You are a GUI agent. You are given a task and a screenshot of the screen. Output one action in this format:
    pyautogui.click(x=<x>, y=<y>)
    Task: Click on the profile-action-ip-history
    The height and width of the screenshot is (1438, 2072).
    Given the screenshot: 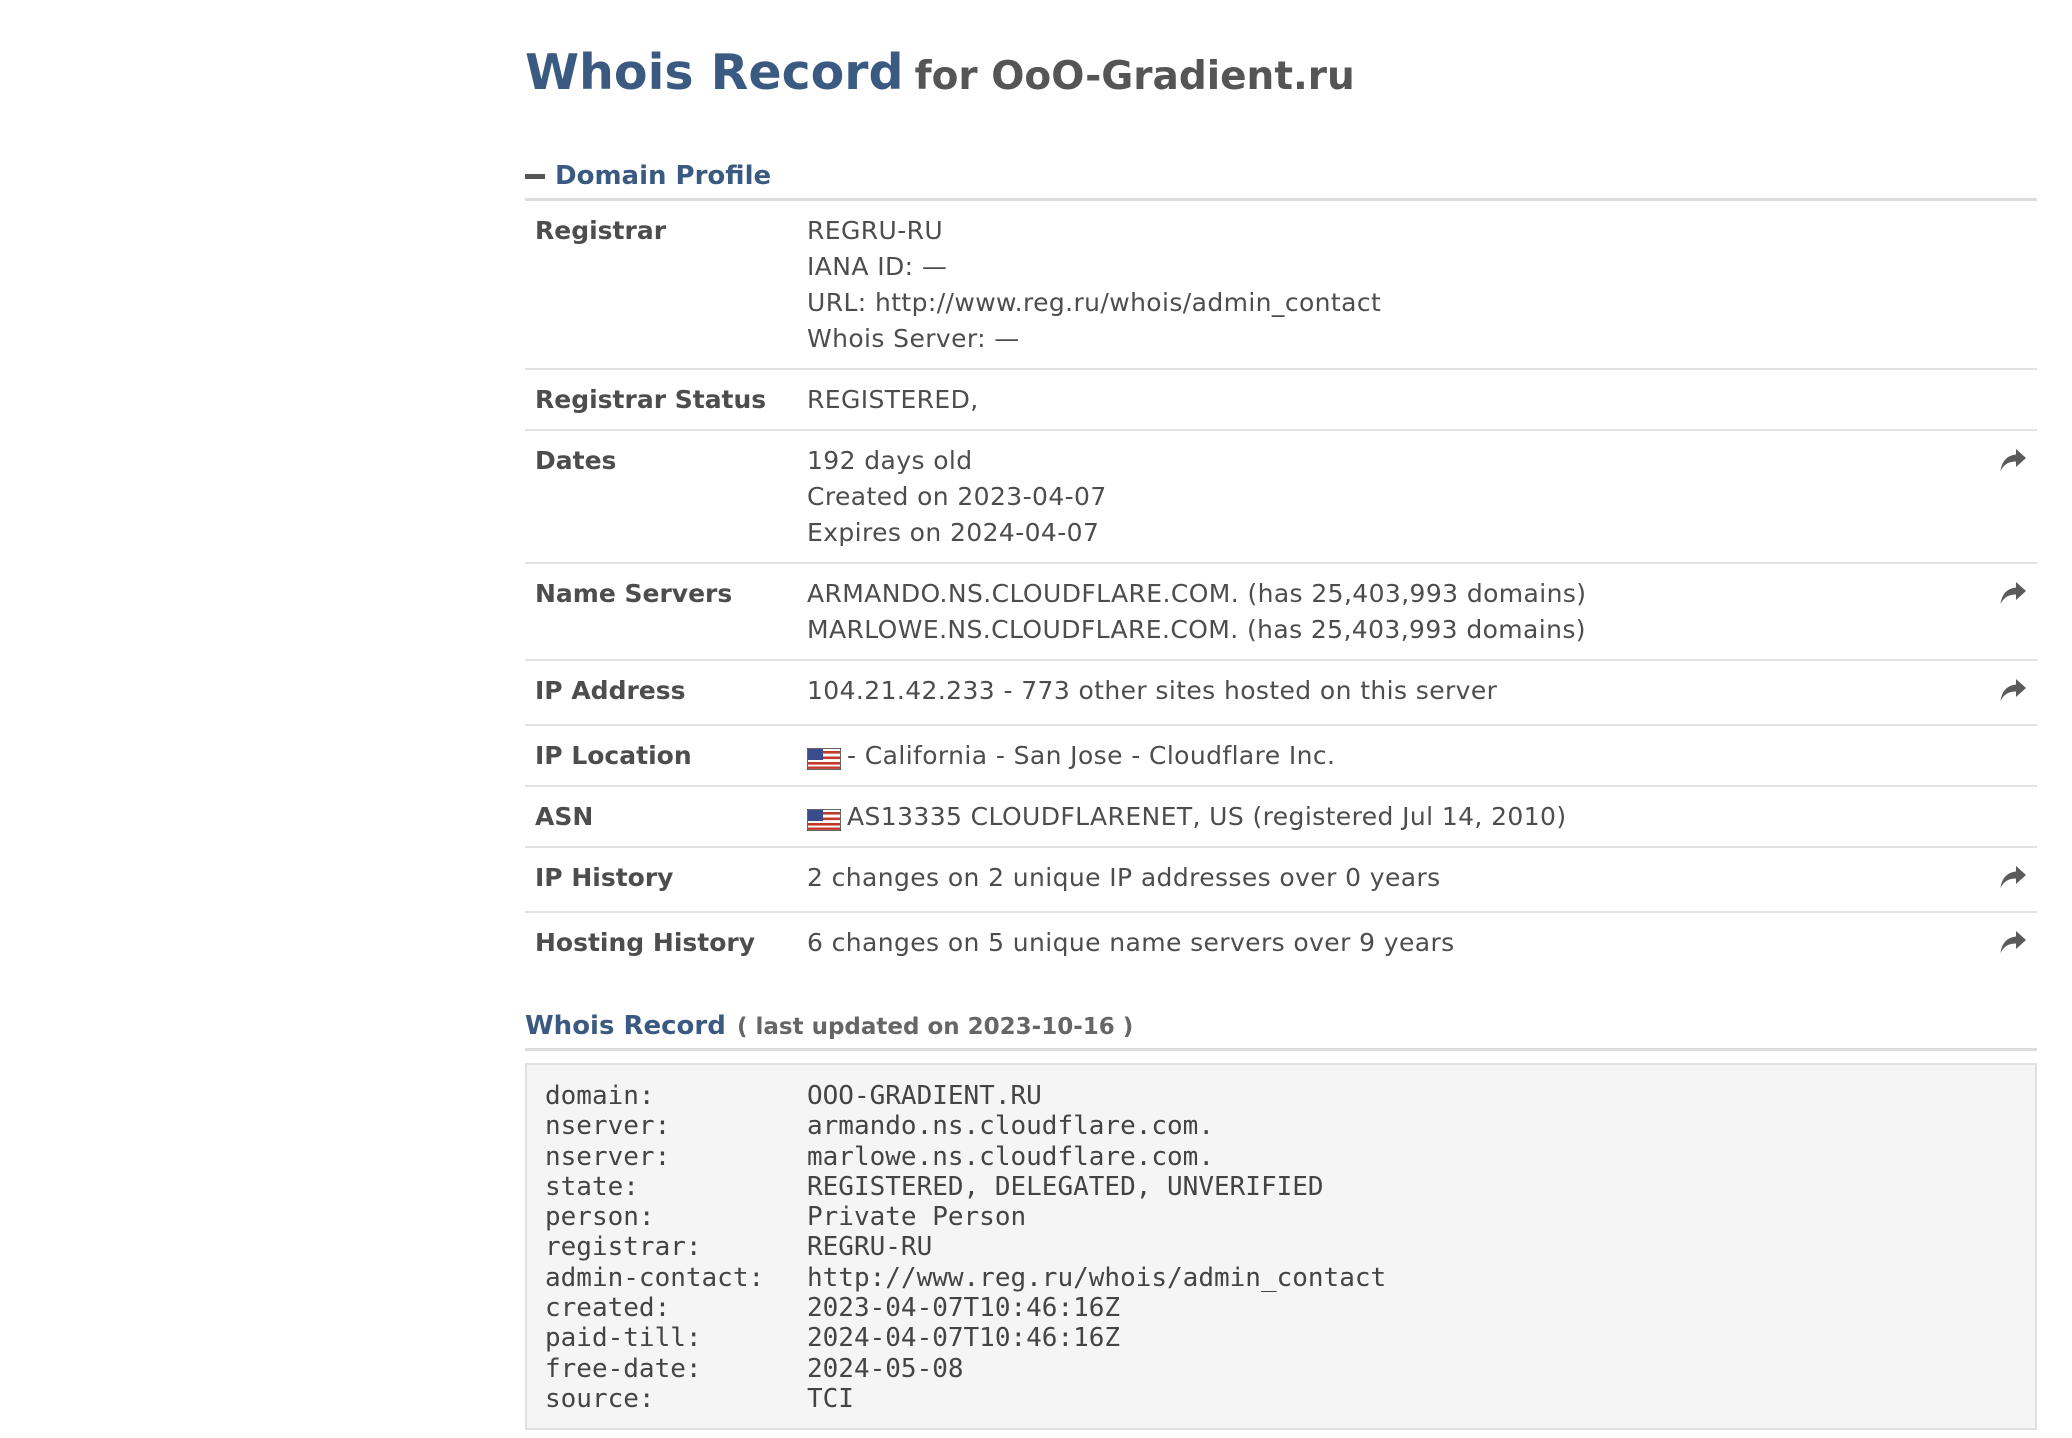 What is the action you would take?
    pyautogui.click(x=2007, y=880)
    